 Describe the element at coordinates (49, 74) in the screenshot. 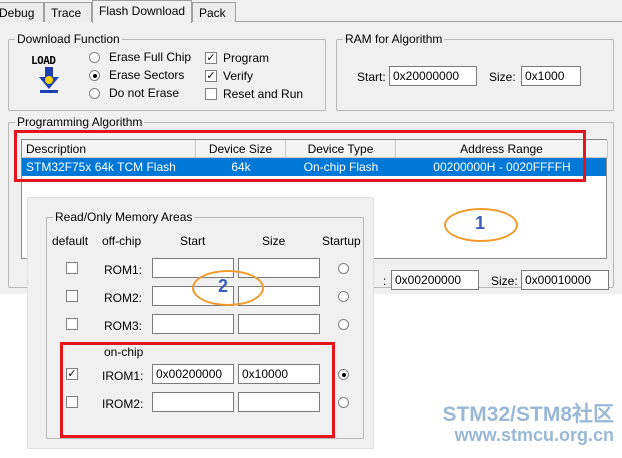

I see `load-icon: LOAD` at that location.